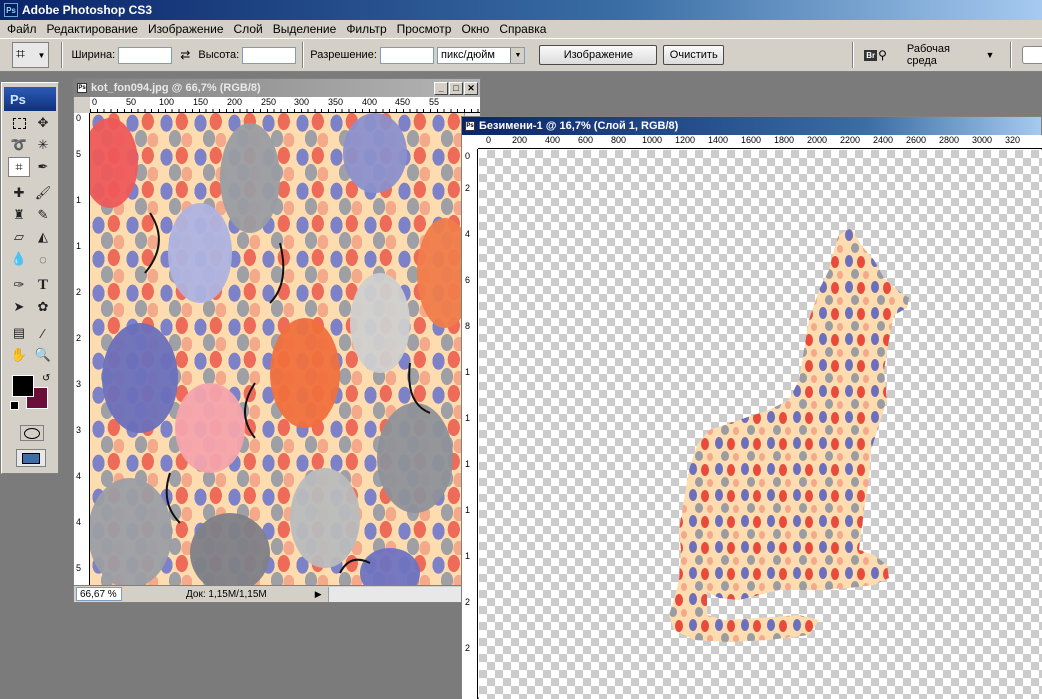 This screenshot has height=699, width=1042. I want to click on app-title: Adobe Photoshop CS3, so click(87, 10).